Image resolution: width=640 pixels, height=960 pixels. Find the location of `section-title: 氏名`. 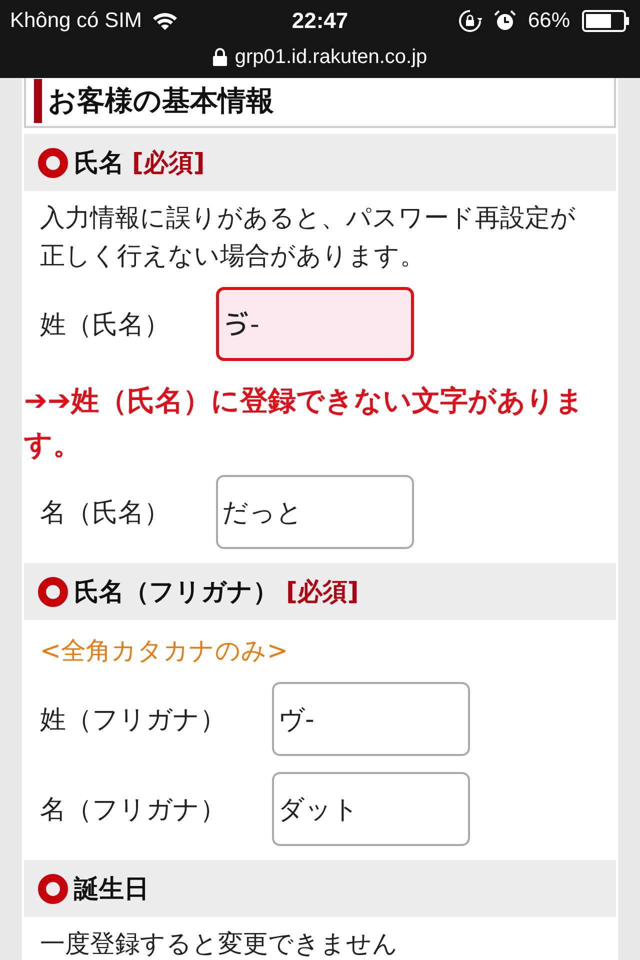

section-title: 氏名 is located at coordinates (99, 163).